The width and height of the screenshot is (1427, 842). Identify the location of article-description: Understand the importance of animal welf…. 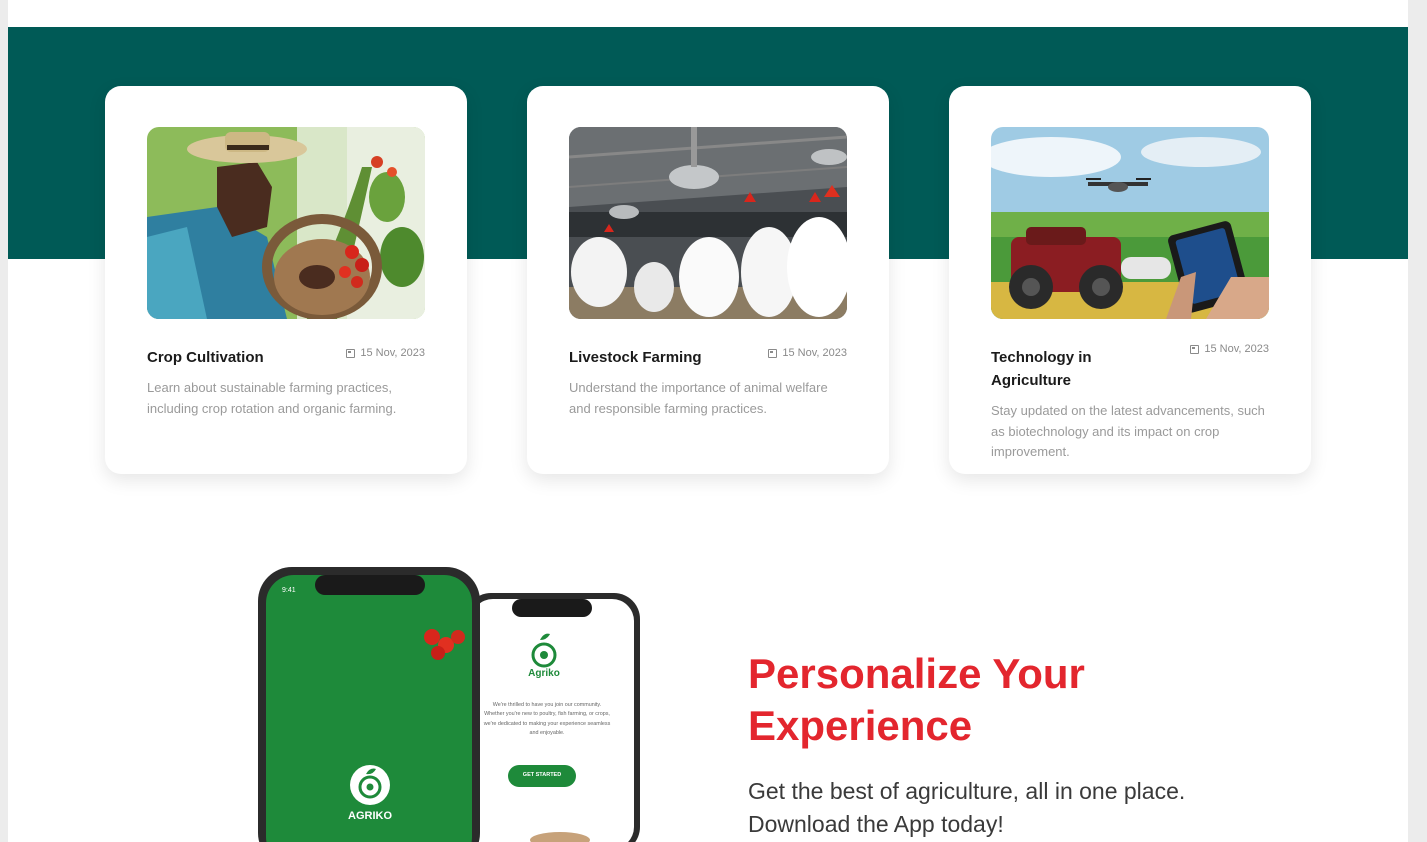
(698, 398).